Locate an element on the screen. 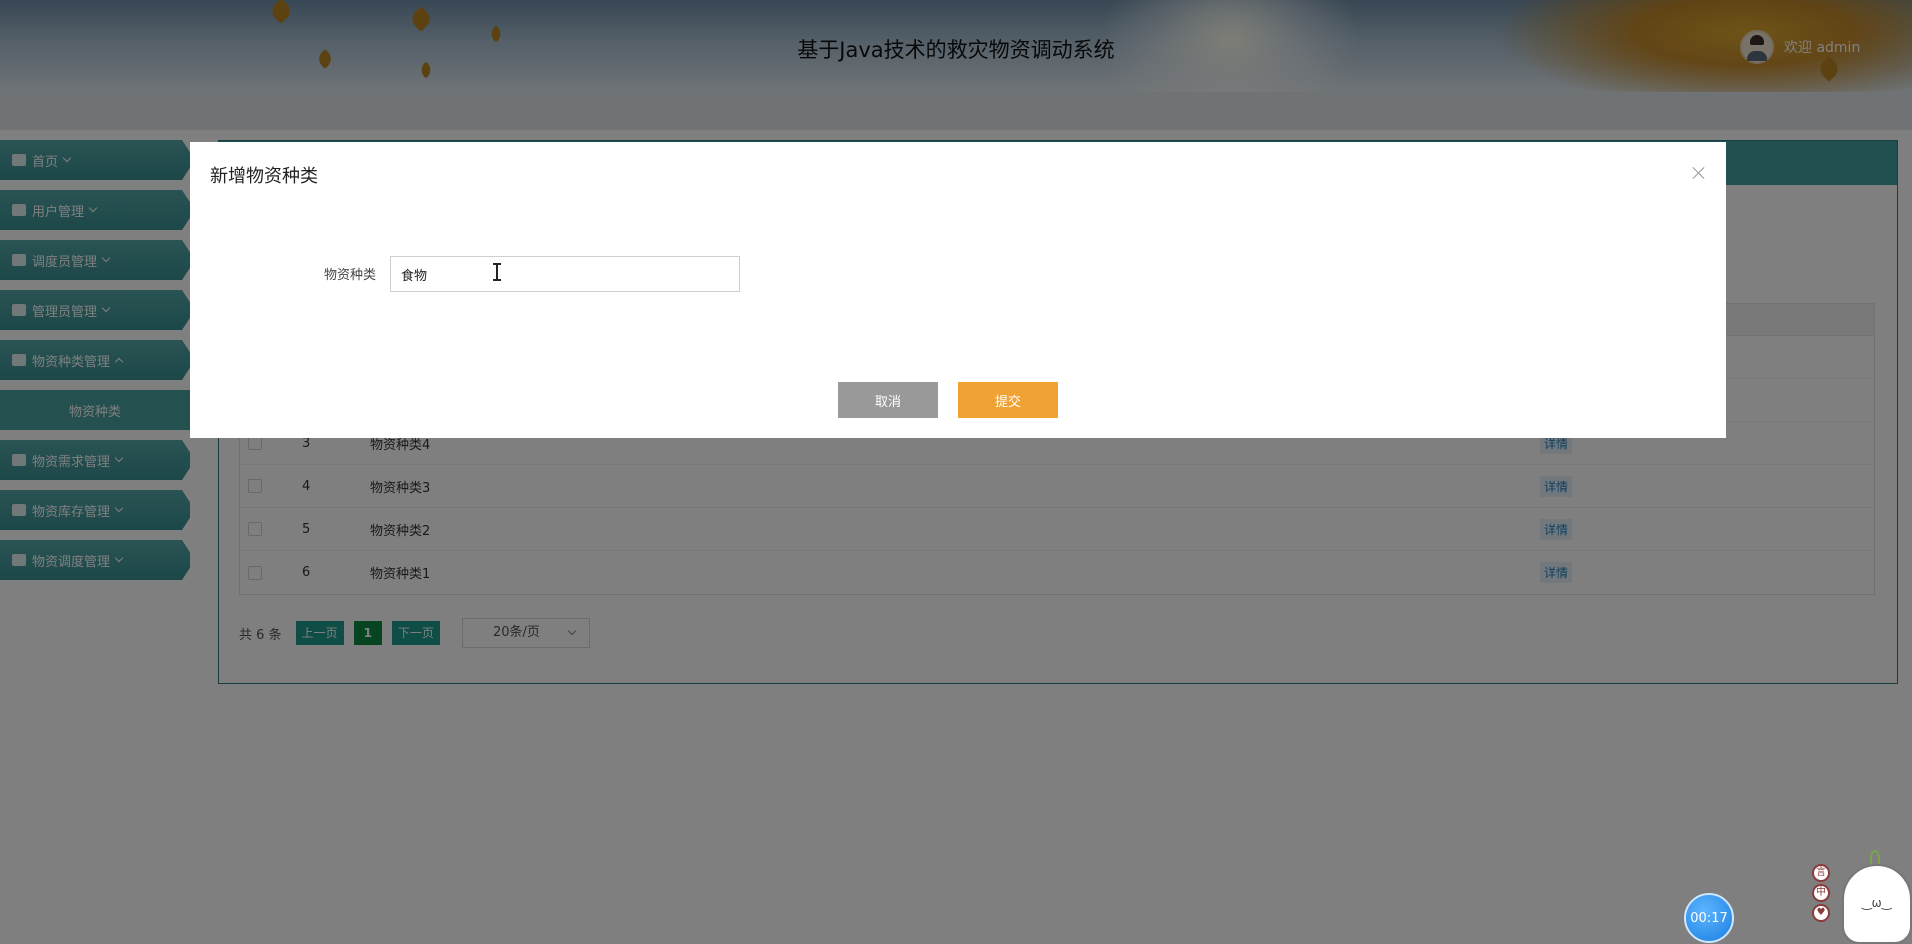 The height and width of the screenshot is (944, 1912). speech-icon: 言 is located at coordinates (1821, 873).